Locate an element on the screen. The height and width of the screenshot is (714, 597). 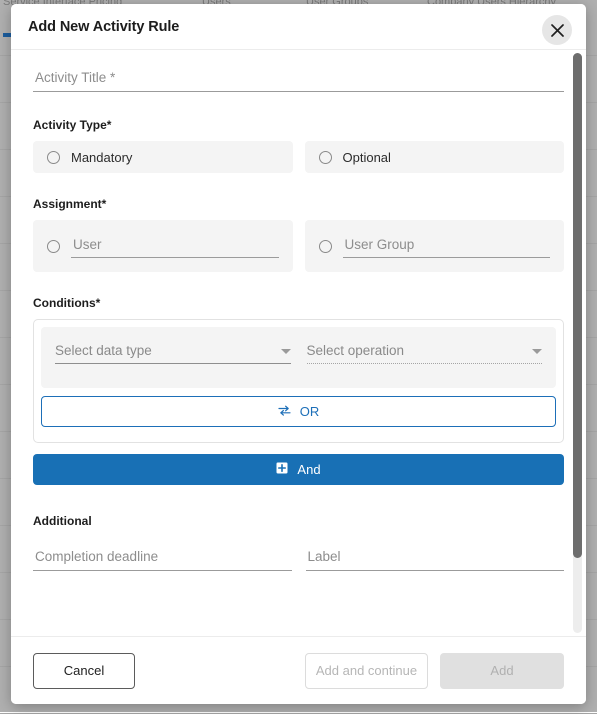
spacer is located at coordinates (298, 431).